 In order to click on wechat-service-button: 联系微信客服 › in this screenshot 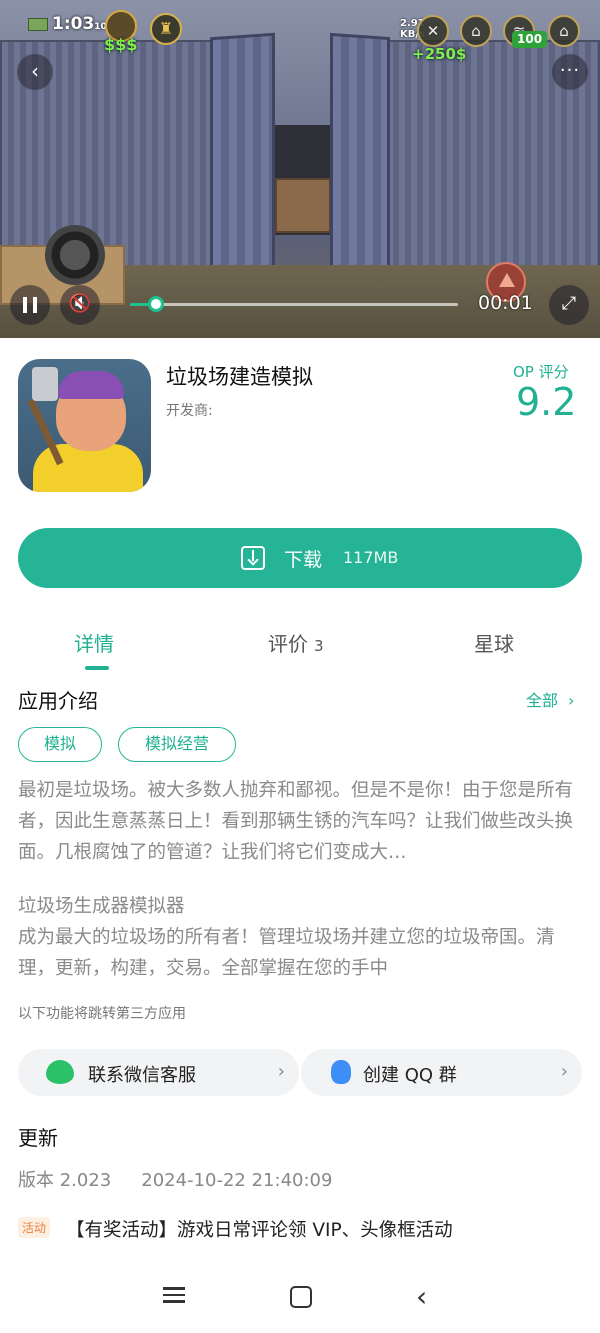, I will do `click(158, 1072)`.